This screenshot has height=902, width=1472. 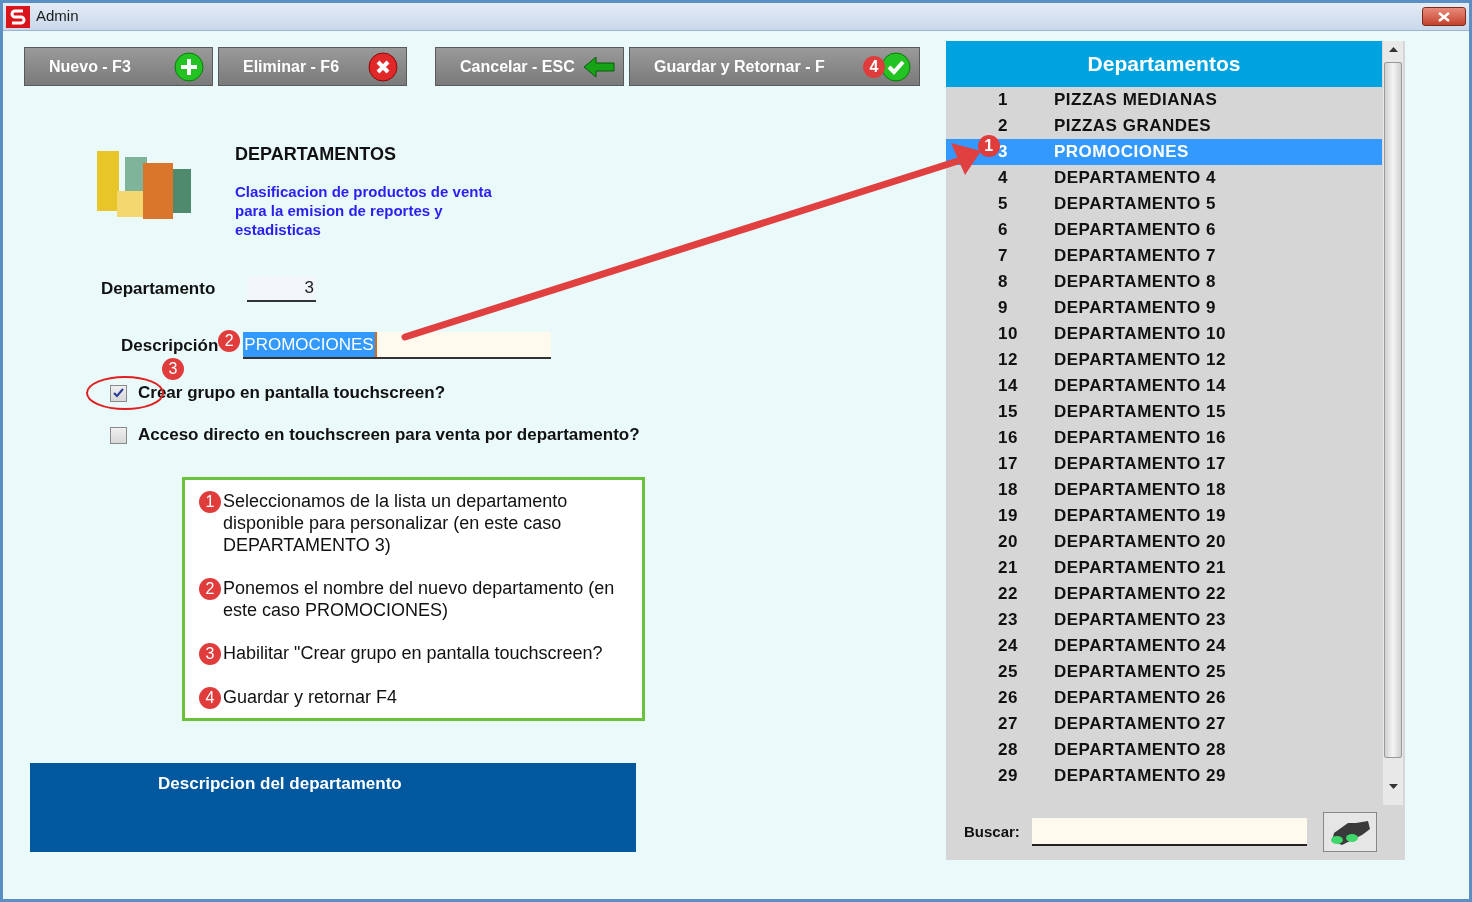 I want to click on window-title: Admin, so click(x=57, y=16).